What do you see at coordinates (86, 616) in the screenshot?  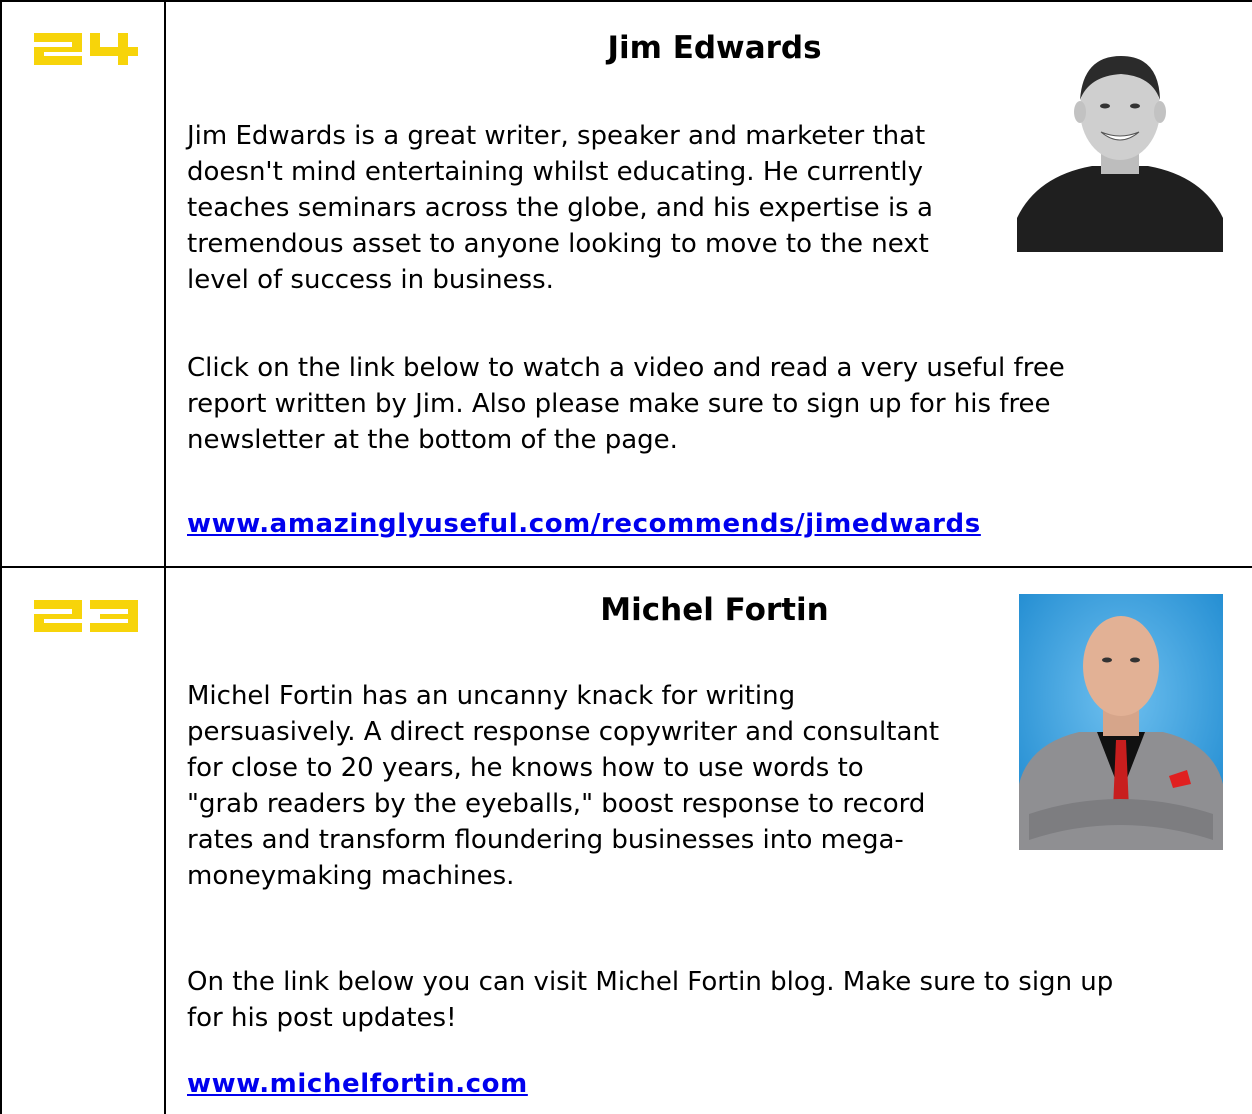 I see `rank-23-graphic` at bounding box center [86, 616].